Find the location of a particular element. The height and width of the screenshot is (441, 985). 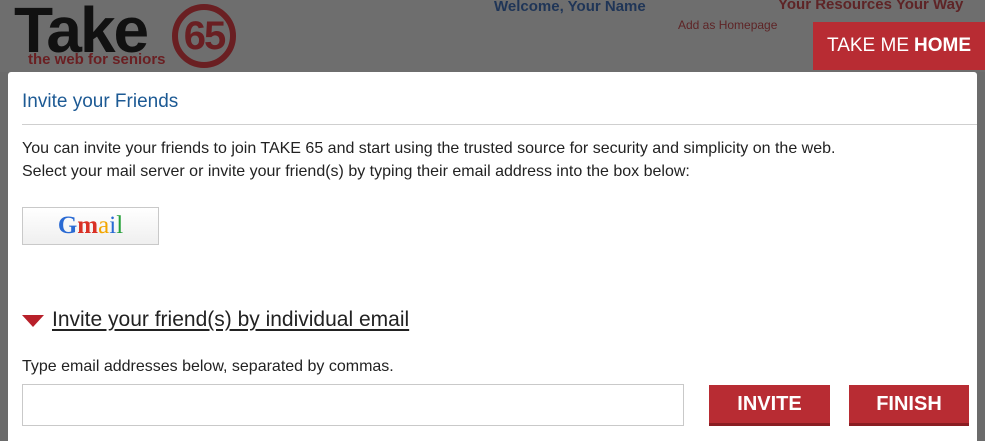

logo-number: 65 is located at coordinates (204, 36).